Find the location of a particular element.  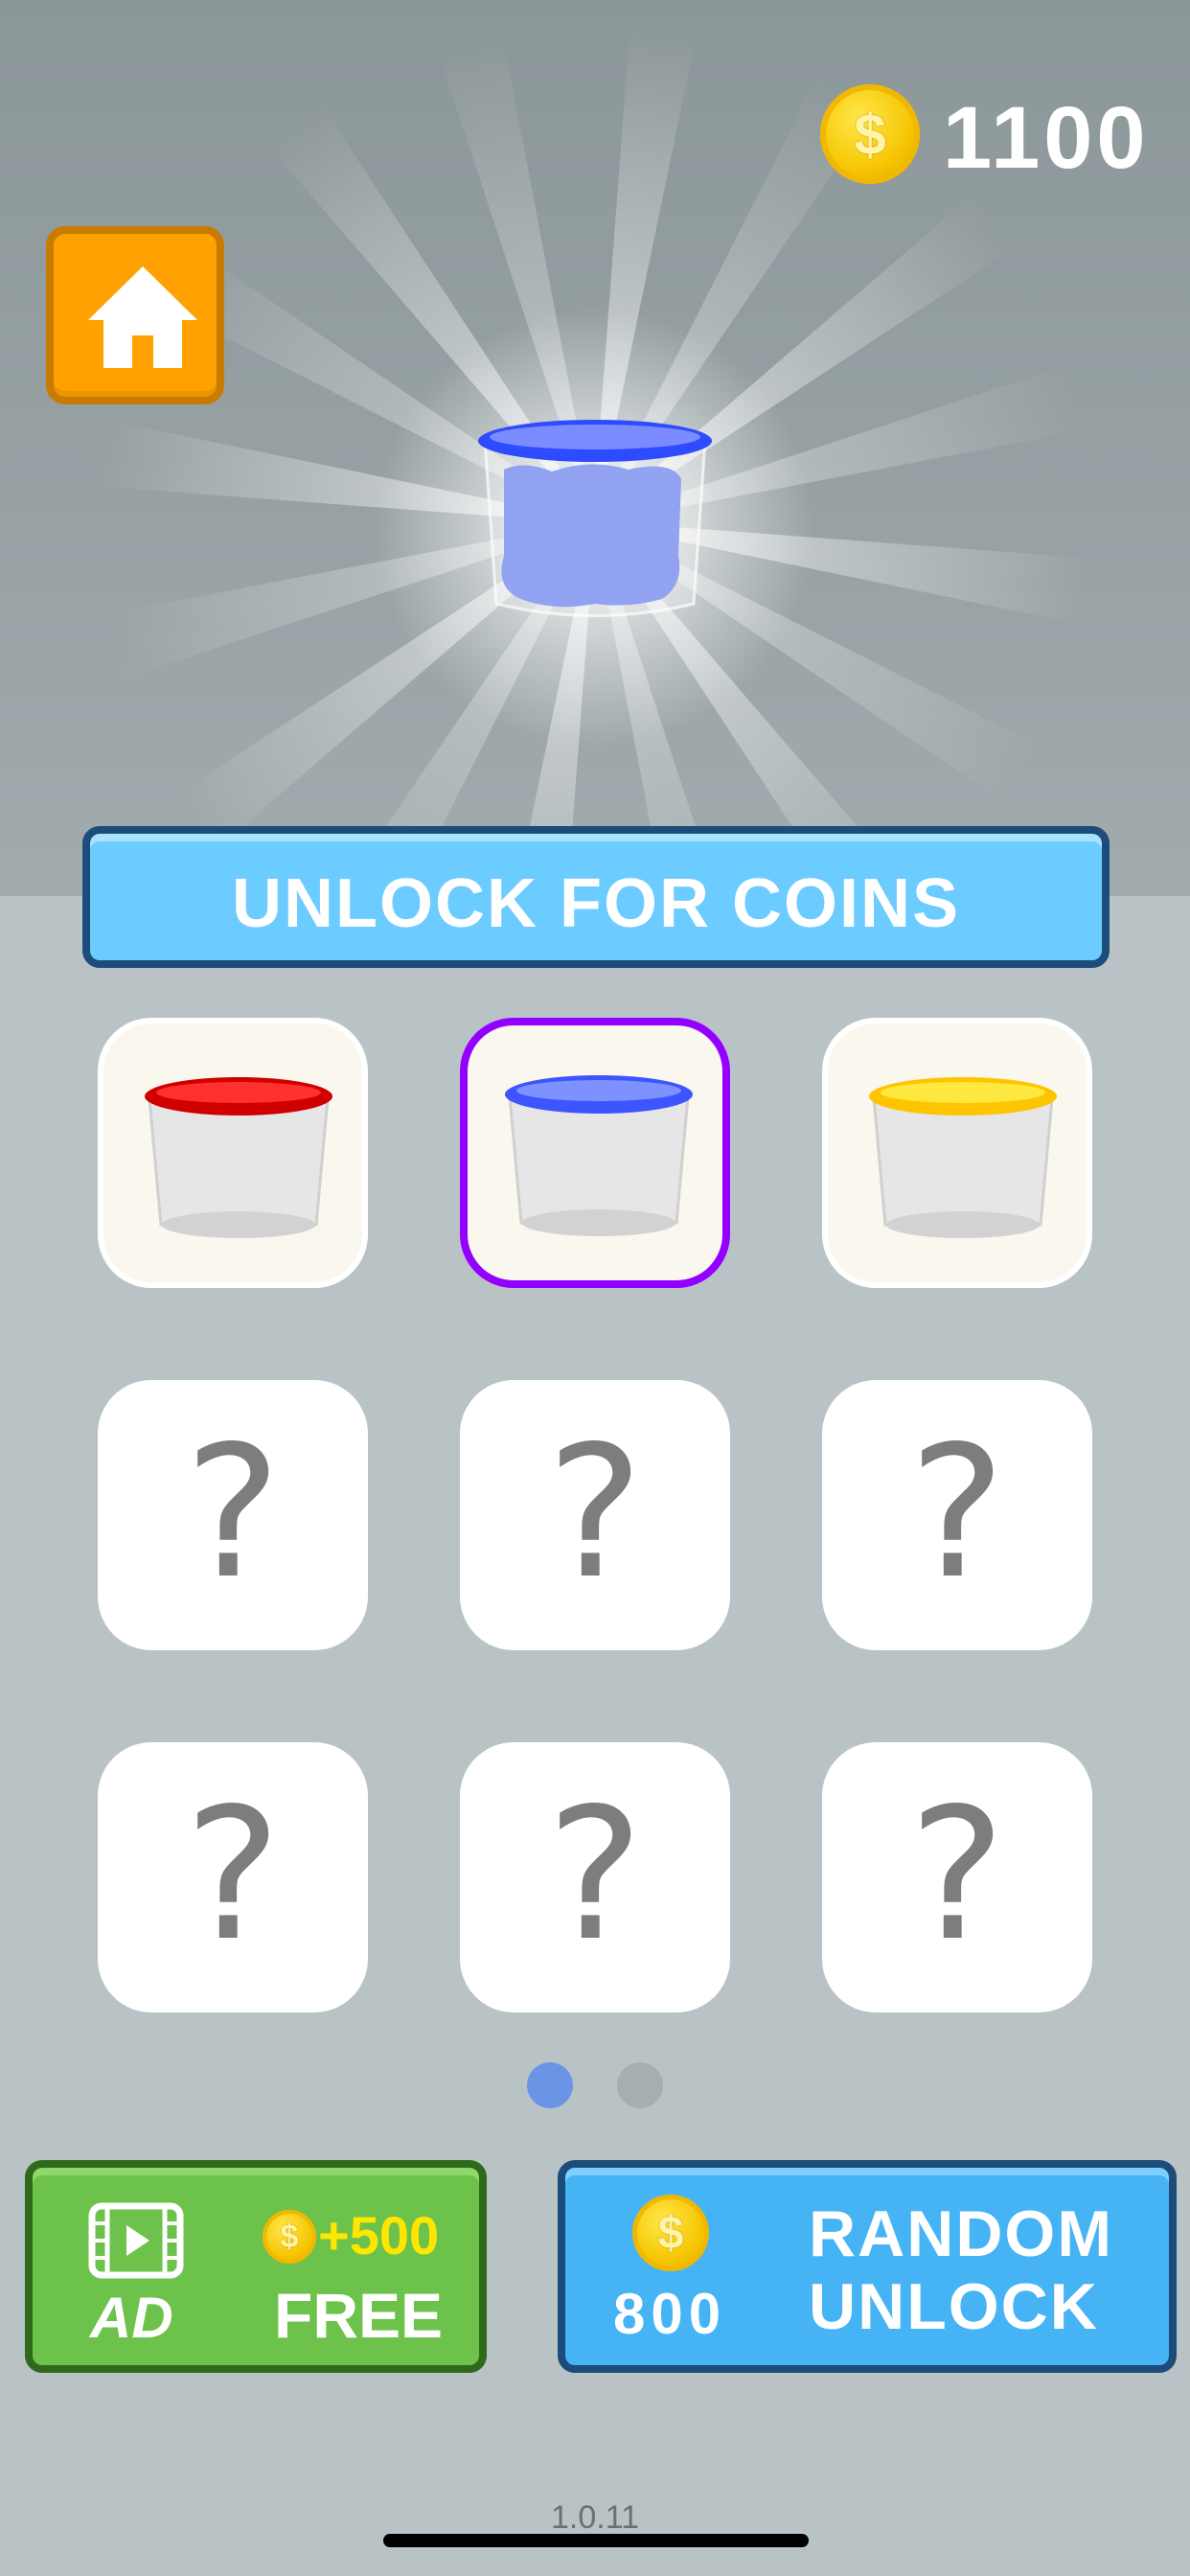

skin-tile-red is located at coordinates (233, 1153).